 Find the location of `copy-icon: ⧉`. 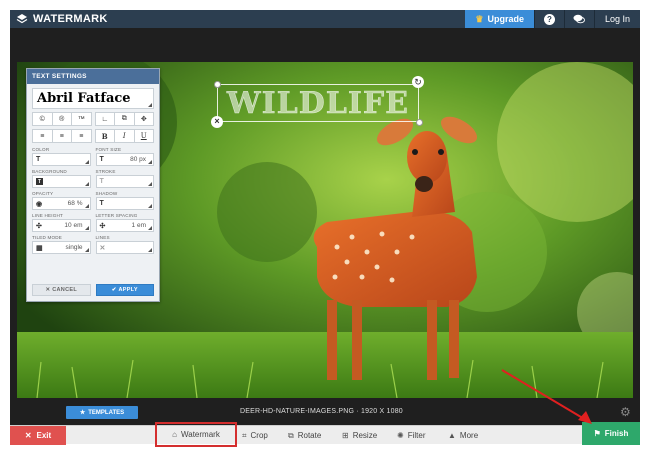

copy-icon: ⧉ is located at coordinates (124, 119).